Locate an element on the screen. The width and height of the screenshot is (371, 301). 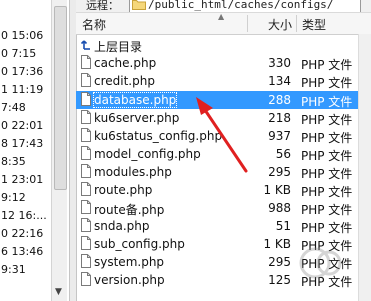
annotation-arrow-icon is located at coordinates (222, 135).